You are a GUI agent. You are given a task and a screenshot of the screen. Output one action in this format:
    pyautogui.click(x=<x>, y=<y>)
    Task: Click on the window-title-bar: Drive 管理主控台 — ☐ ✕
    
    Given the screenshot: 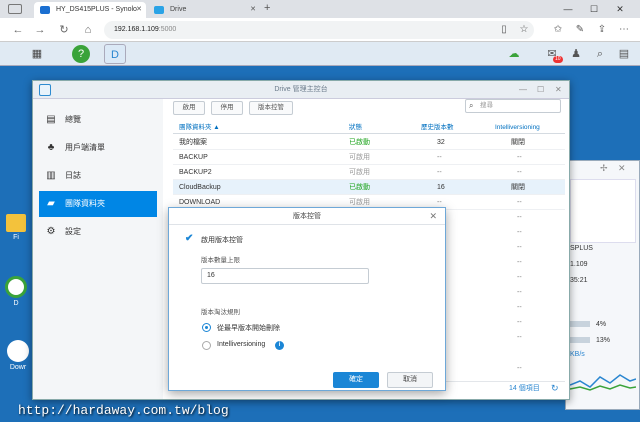 What is the action you would take?
    pyautogui.click(x=301, y=90)
    